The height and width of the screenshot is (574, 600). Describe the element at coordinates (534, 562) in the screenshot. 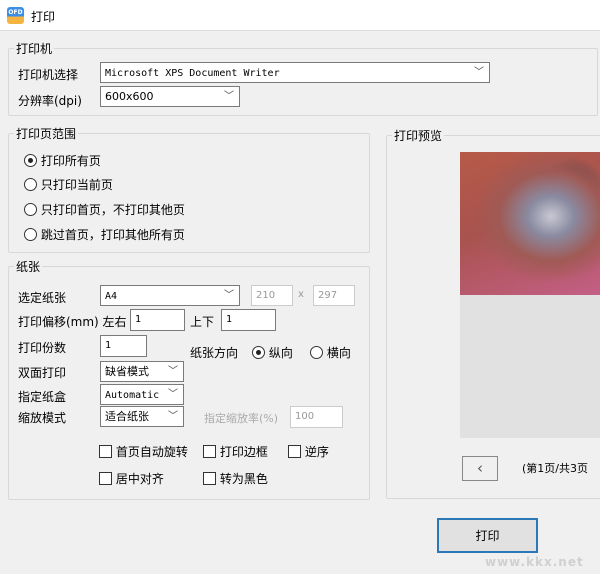

I see `watermark: www.kkx.net` at that location.